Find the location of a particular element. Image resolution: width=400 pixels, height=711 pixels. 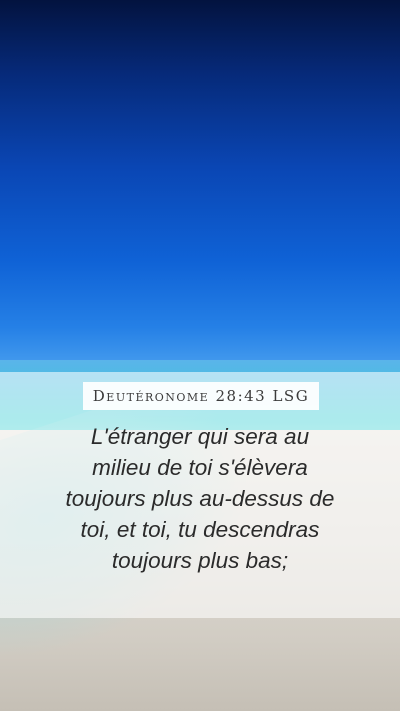

verse-reference: Deutéronome 28:43 LSG is located at coordinates (201, 396).